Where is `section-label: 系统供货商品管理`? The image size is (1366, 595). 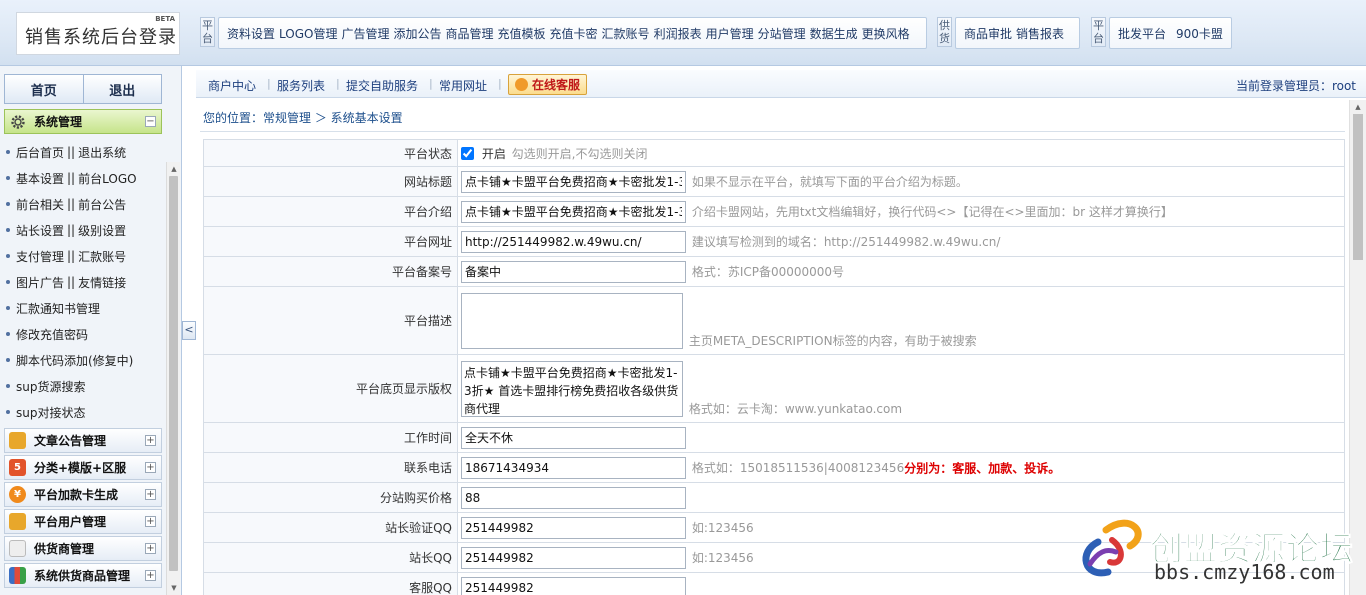
section-label: 系统供货商品管理 is located at coordinates (82, 576).